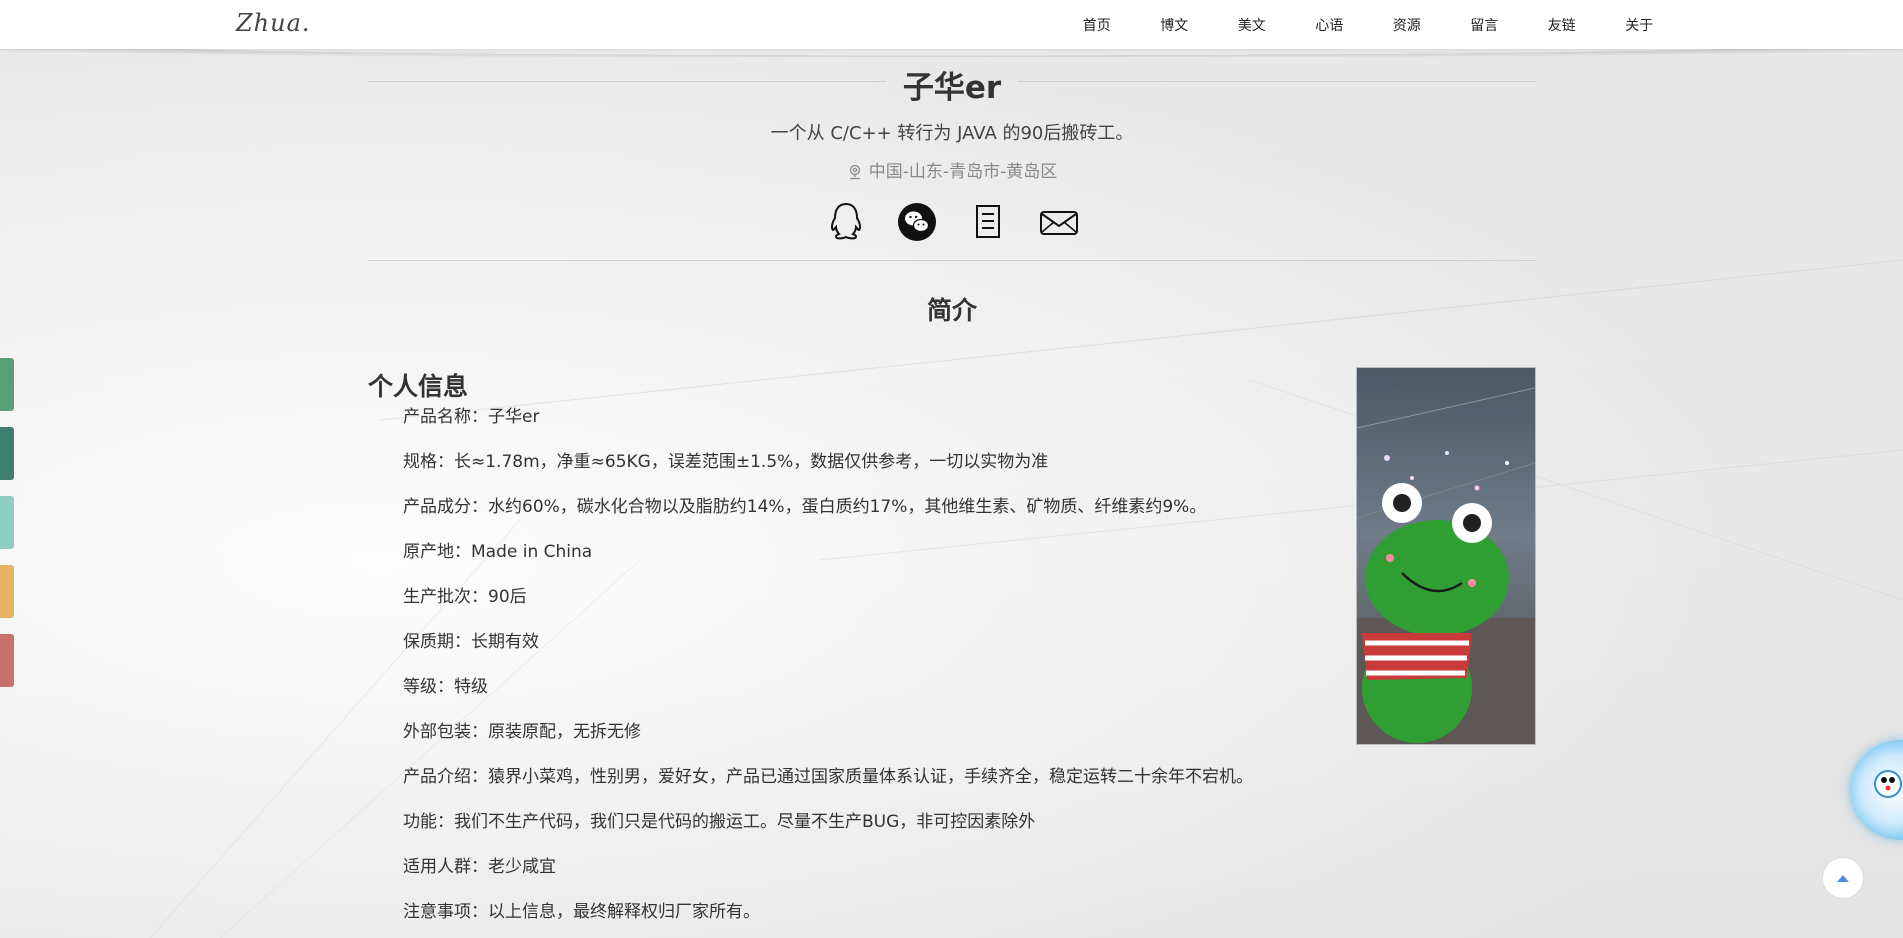  Describe the element at coordinates (1097, 25) in the screenshot. I see `nav-item-home: 首页` at that location.